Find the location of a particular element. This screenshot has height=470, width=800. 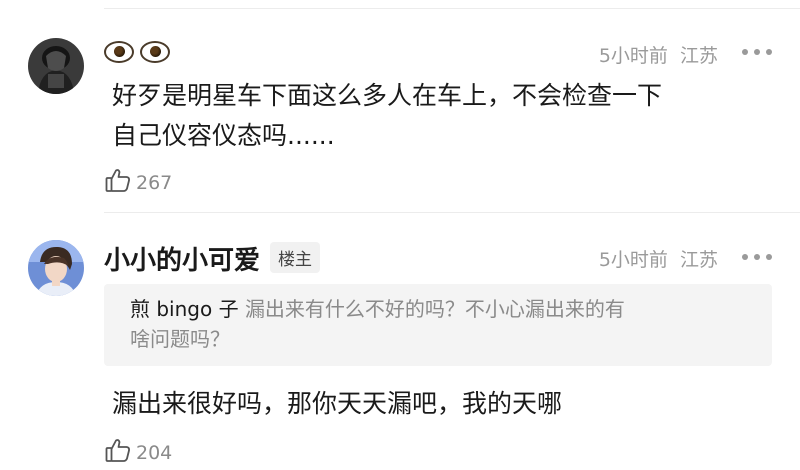

quote-author: 煎 bingo 子 is located at coordinates (184, 309).